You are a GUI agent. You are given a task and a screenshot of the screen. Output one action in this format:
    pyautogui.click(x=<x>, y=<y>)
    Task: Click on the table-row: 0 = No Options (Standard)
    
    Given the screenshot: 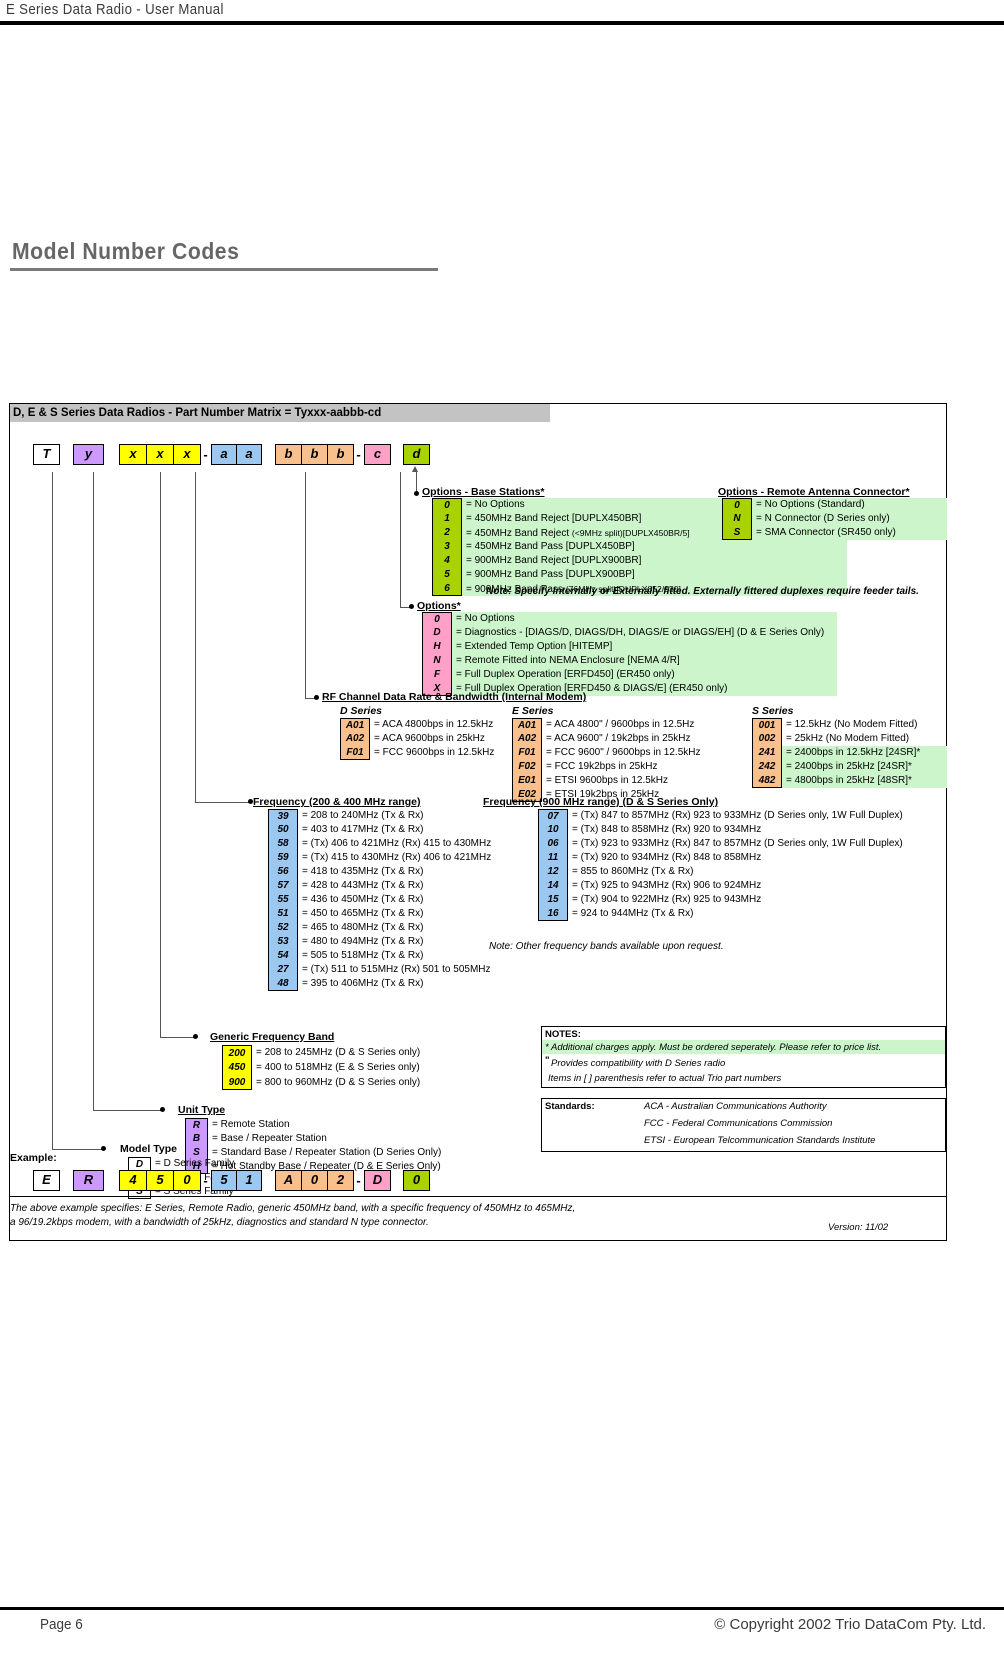 What is the action you would take?
    pyautogui.click(x=809, y=505)
    